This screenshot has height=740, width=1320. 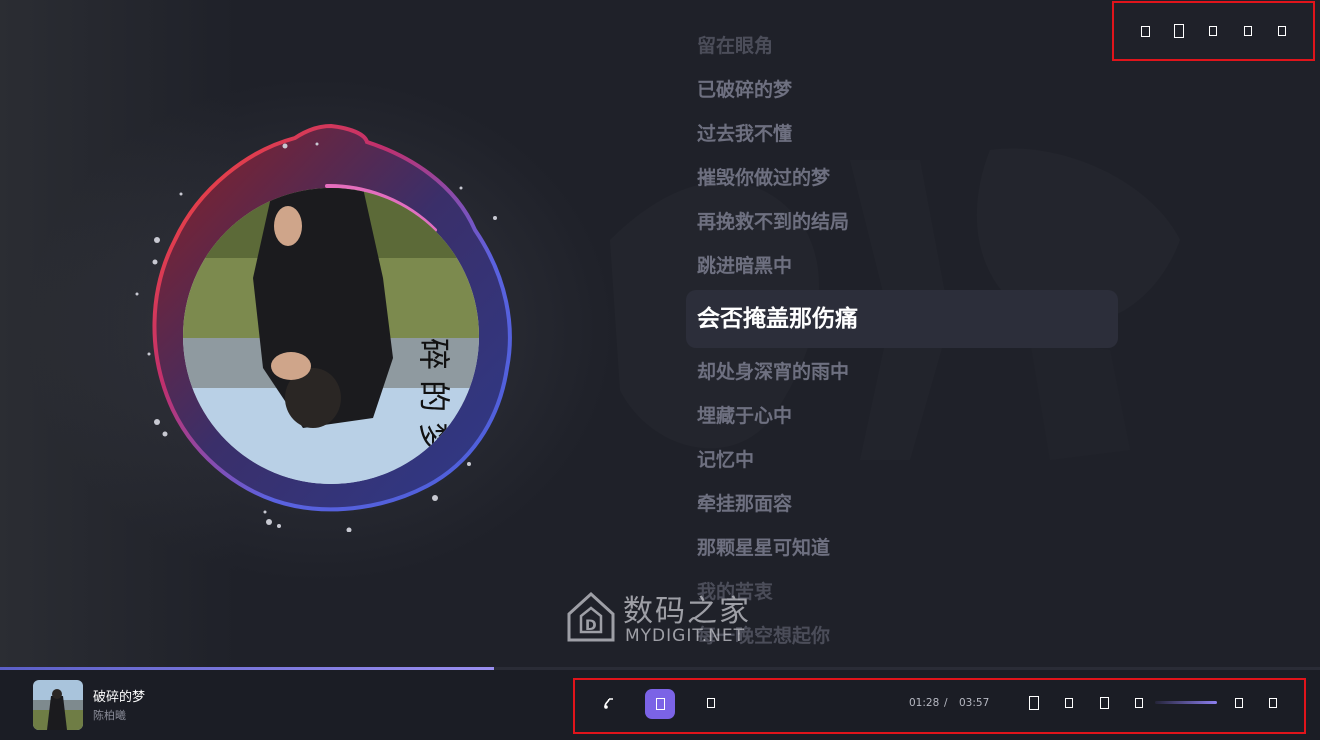 What do you see at coordinates (902, 134) in the screenshot?
I see `lyric-line: 过去我不懂` at bounding box center [902, 134].